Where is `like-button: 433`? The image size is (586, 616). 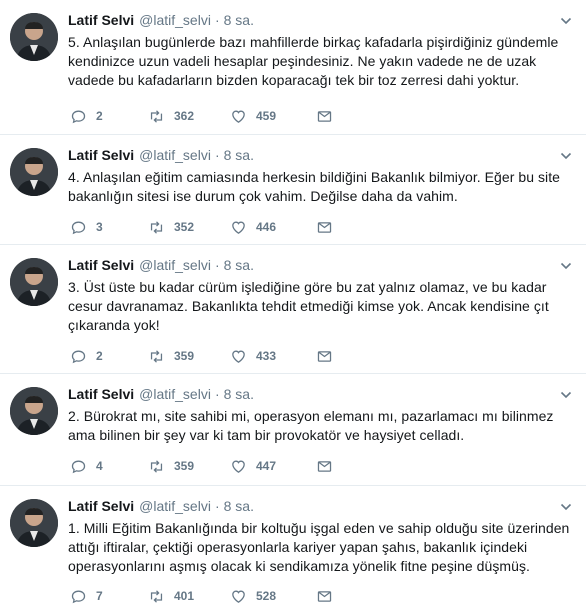
like-button: 433 is located at coordinates (273, 356).